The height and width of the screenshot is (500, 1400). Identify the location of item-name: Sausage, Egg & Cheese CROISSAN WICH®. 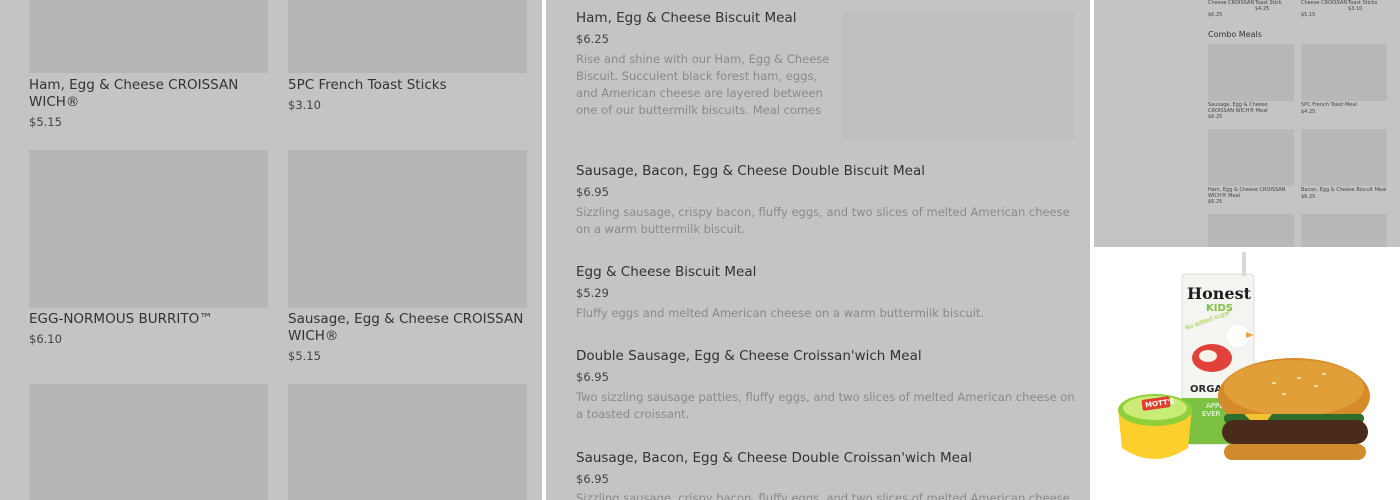
(408, 328).